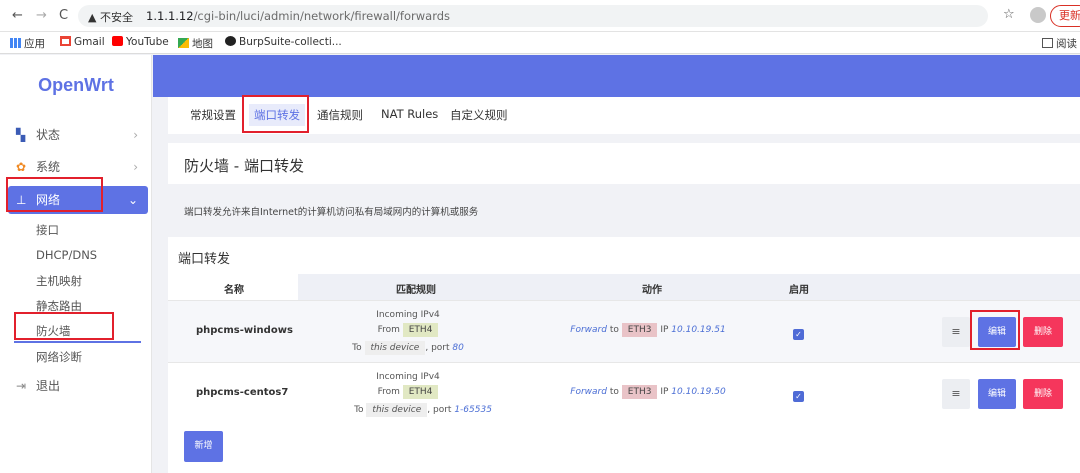 The height and width of the screenshot is (473, 1080). What do you see at coordinates (65, 41) in the screenshot?
I see `gmail-icon` at bounding box center [65, 41].